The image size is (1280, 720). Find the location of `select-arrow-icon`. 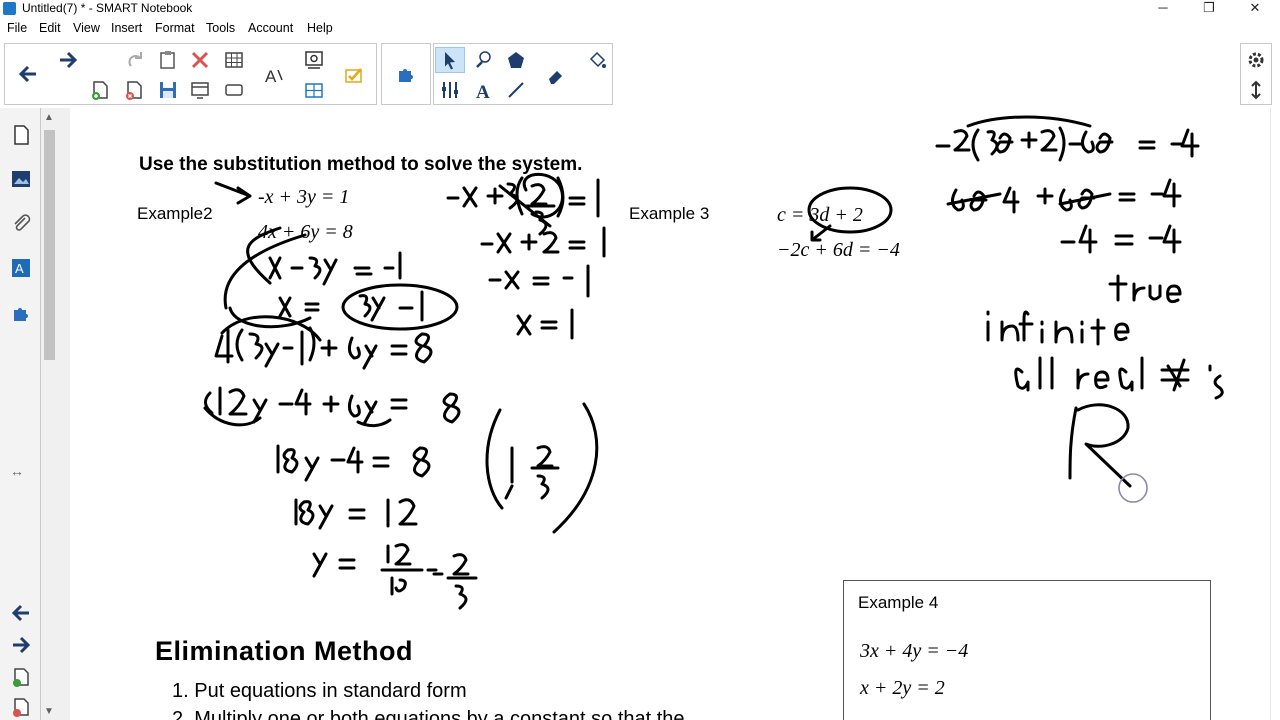

select-arrow-icon is located at coordinates (450, 61).